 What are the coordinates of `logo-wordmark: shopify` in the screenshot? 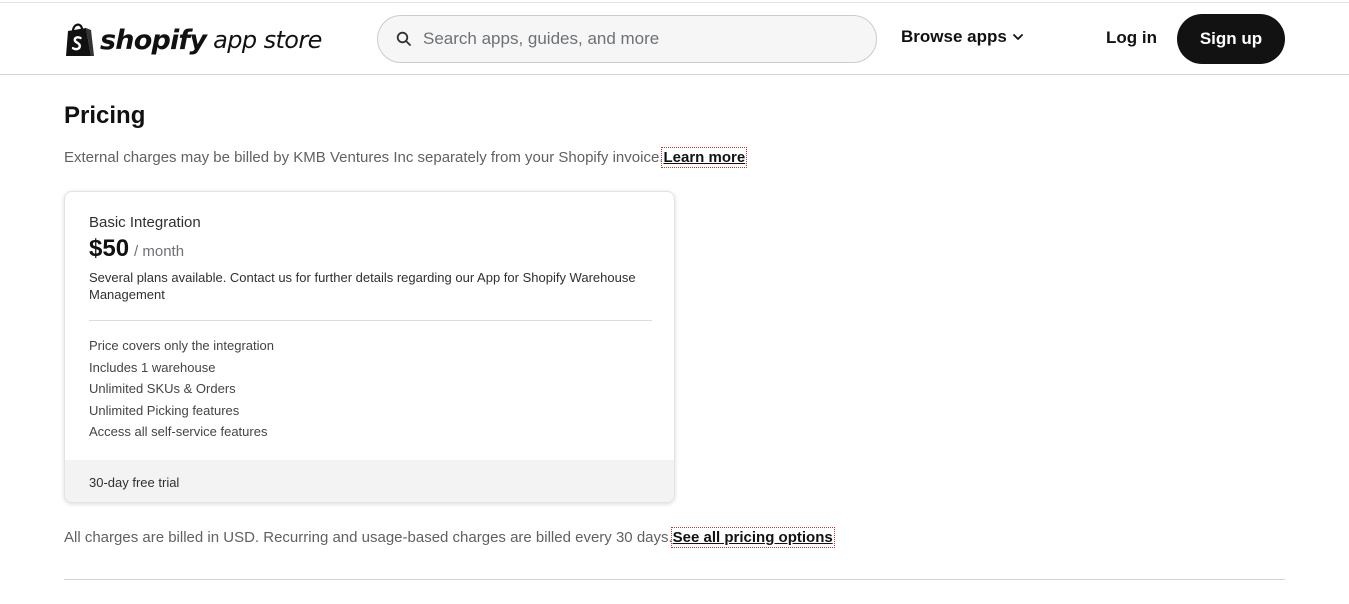 It's located at (153, 40).